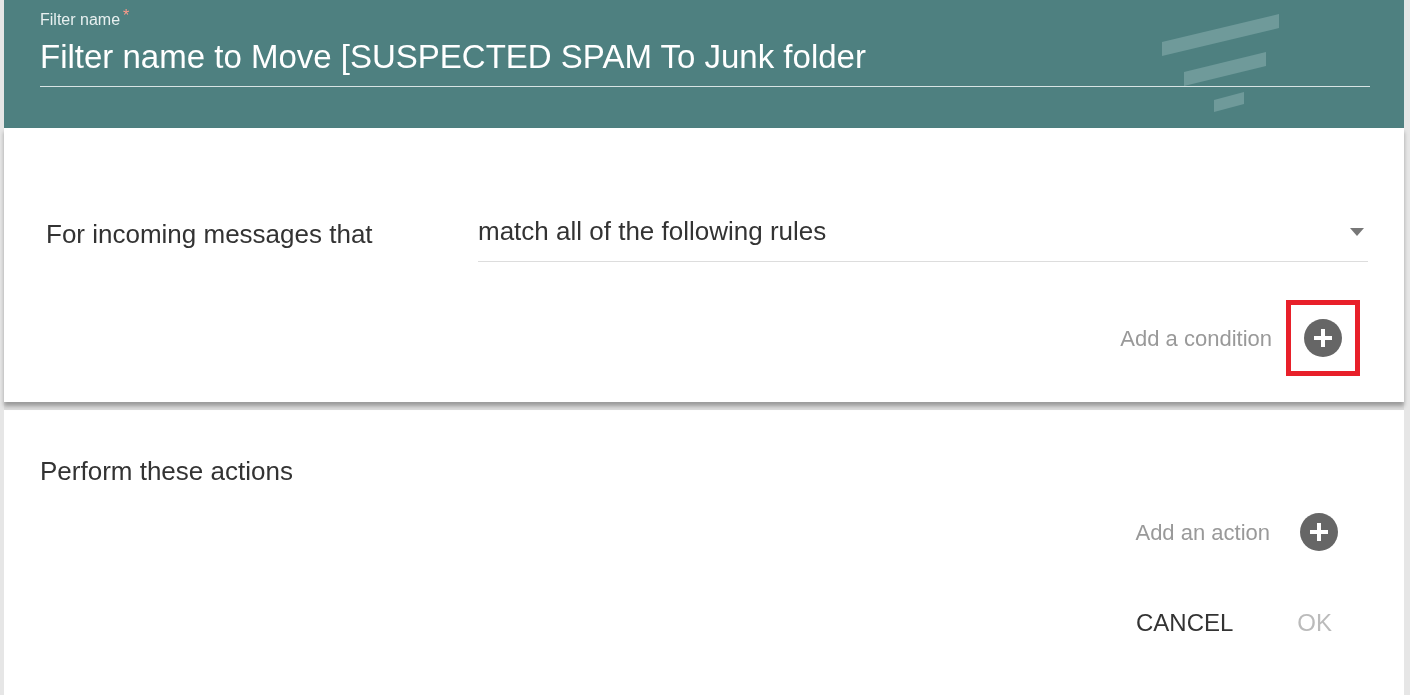 Image resolution: width=1410 pixels, height=695 pixels. I want to click on required-mark: *, so click(126, 16).